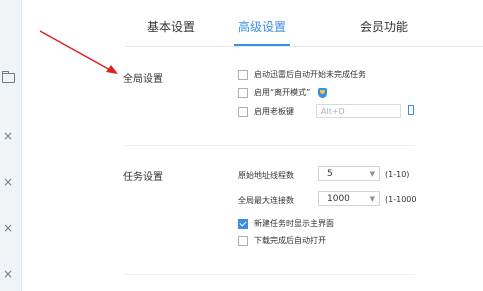  Describe the element at coordinates (397, 174) in the screenshot. I see `original-threads-range: (1-10)` at that location.